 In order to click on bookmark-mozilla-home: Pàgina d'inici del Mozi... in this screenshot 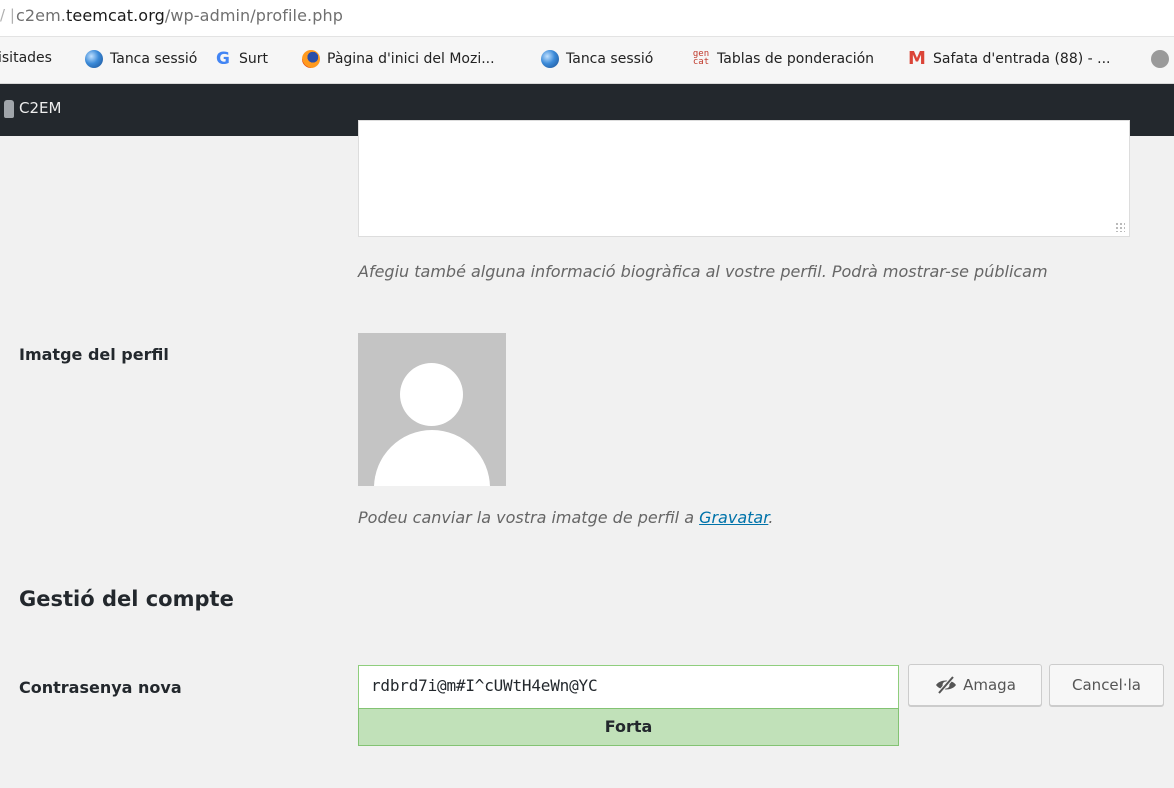, I will do `click(398, 59)`.